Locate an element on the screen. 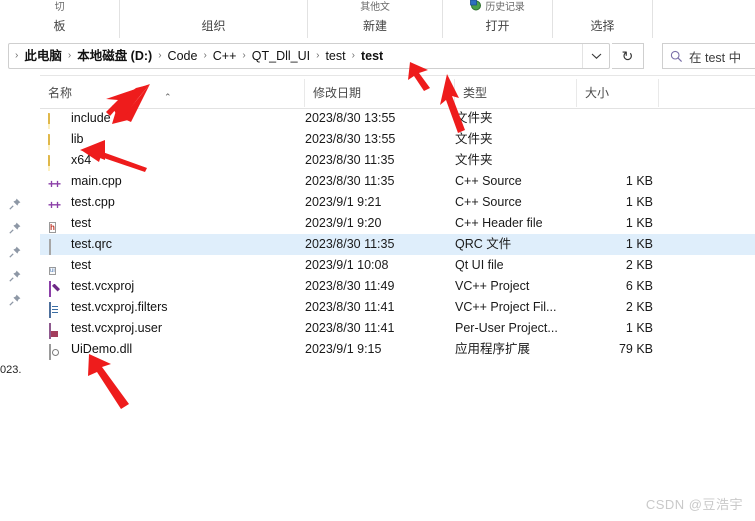  file-name-cell: x64 is located at coordinates (173, 160).